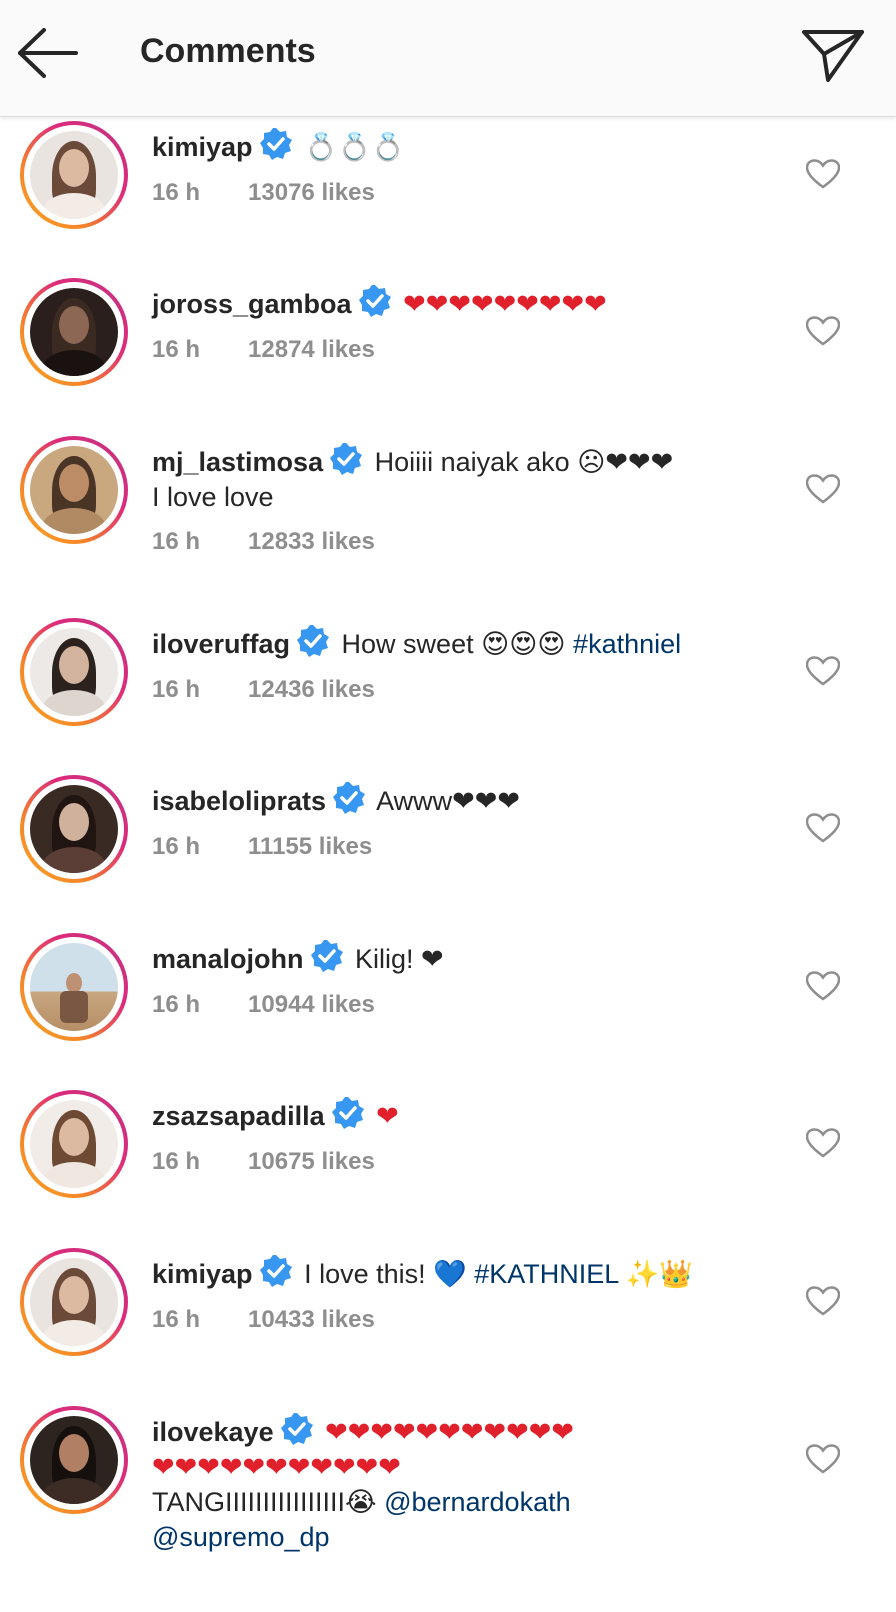 Image resolution: width=896 pixels, height=1612 pixels. I want to click on comment-username: ilovekaye, so click(213, 1432).